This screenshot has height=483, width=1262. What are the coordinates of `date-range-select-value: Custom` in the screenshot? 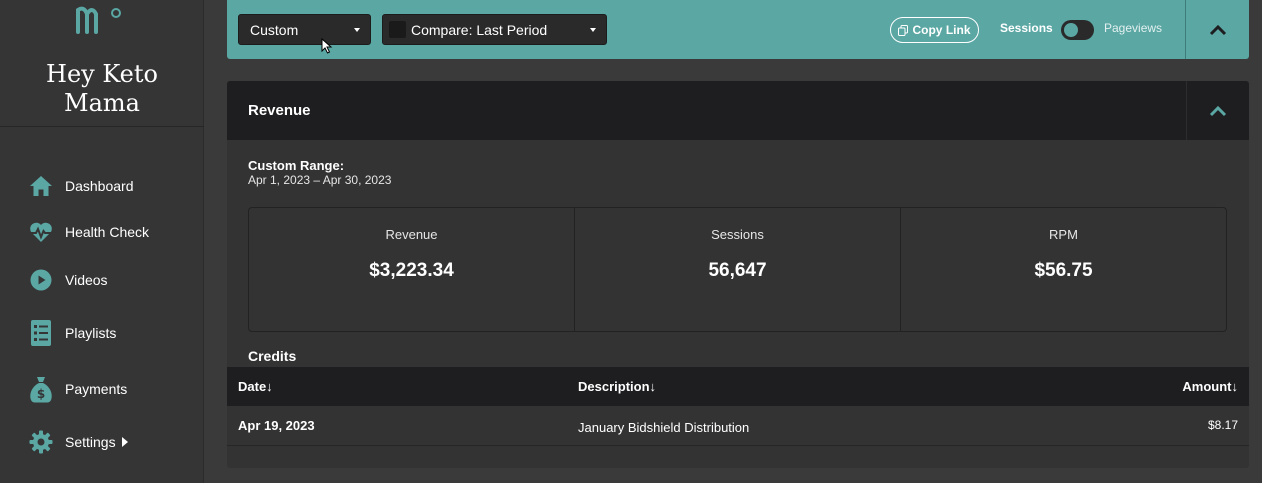 It's located at (274, 29).